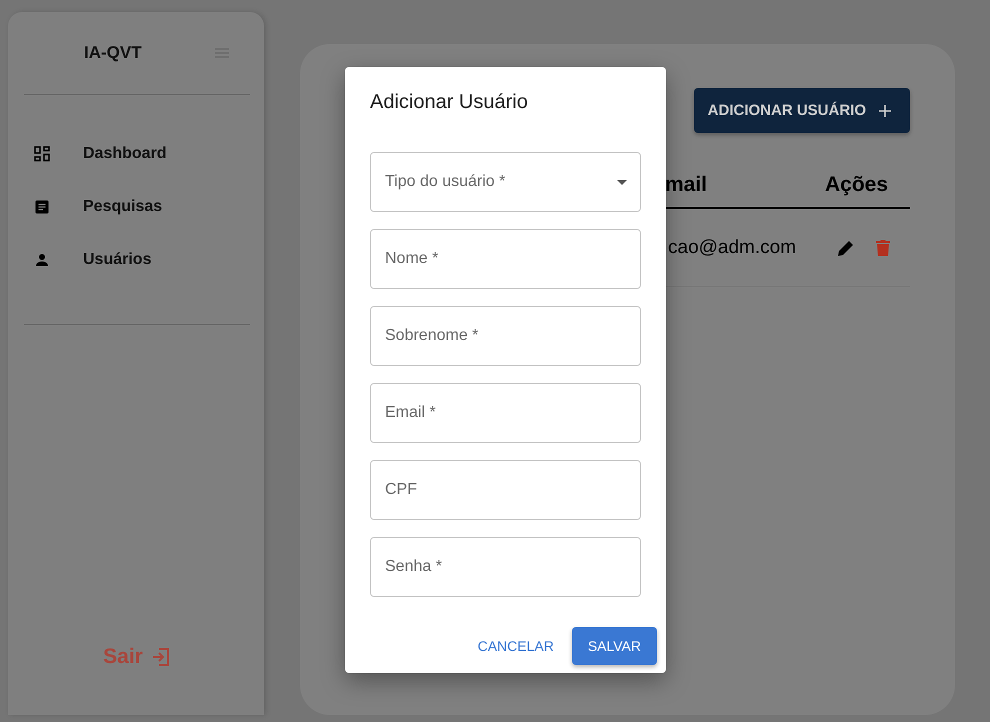 Image resolution: width=990 pixels, height=722 pixels. I want to click on input-field: Senha *, so click(505, 567).